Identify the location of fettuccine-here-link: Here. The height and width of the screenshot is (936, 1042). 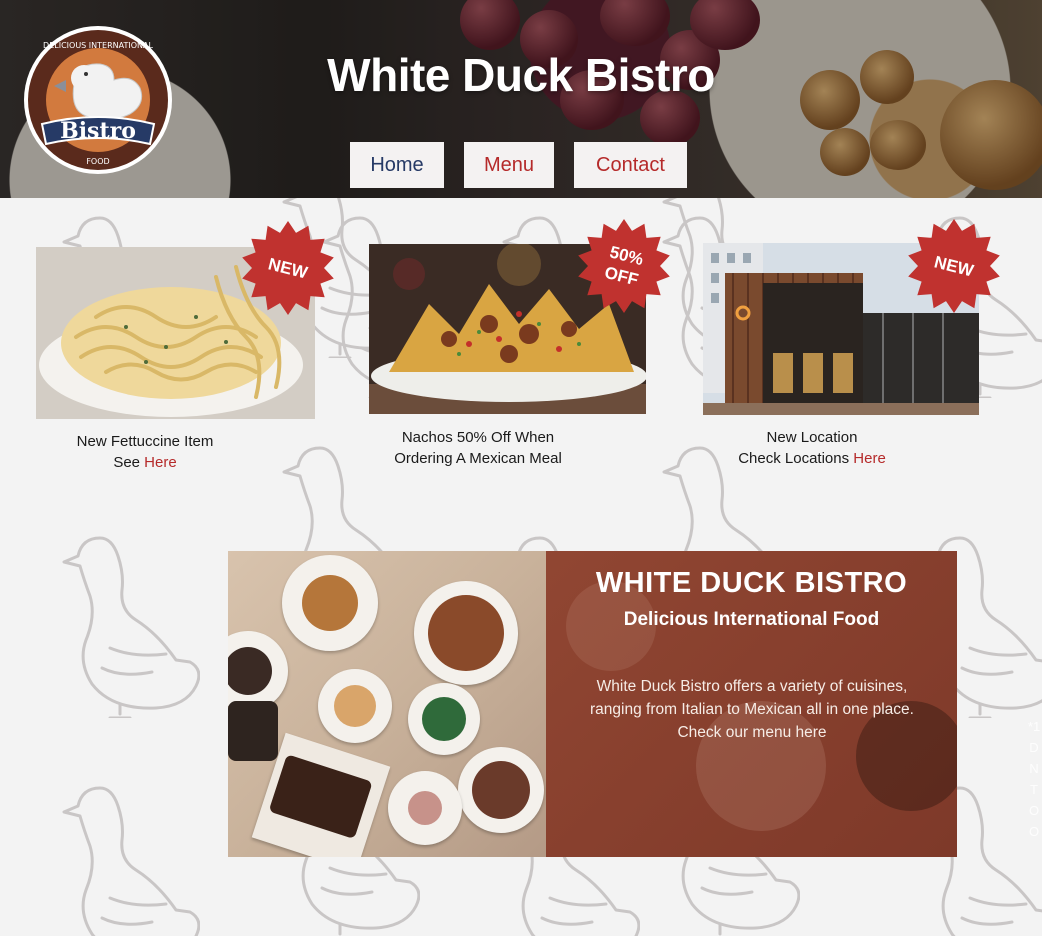
(160, 462).